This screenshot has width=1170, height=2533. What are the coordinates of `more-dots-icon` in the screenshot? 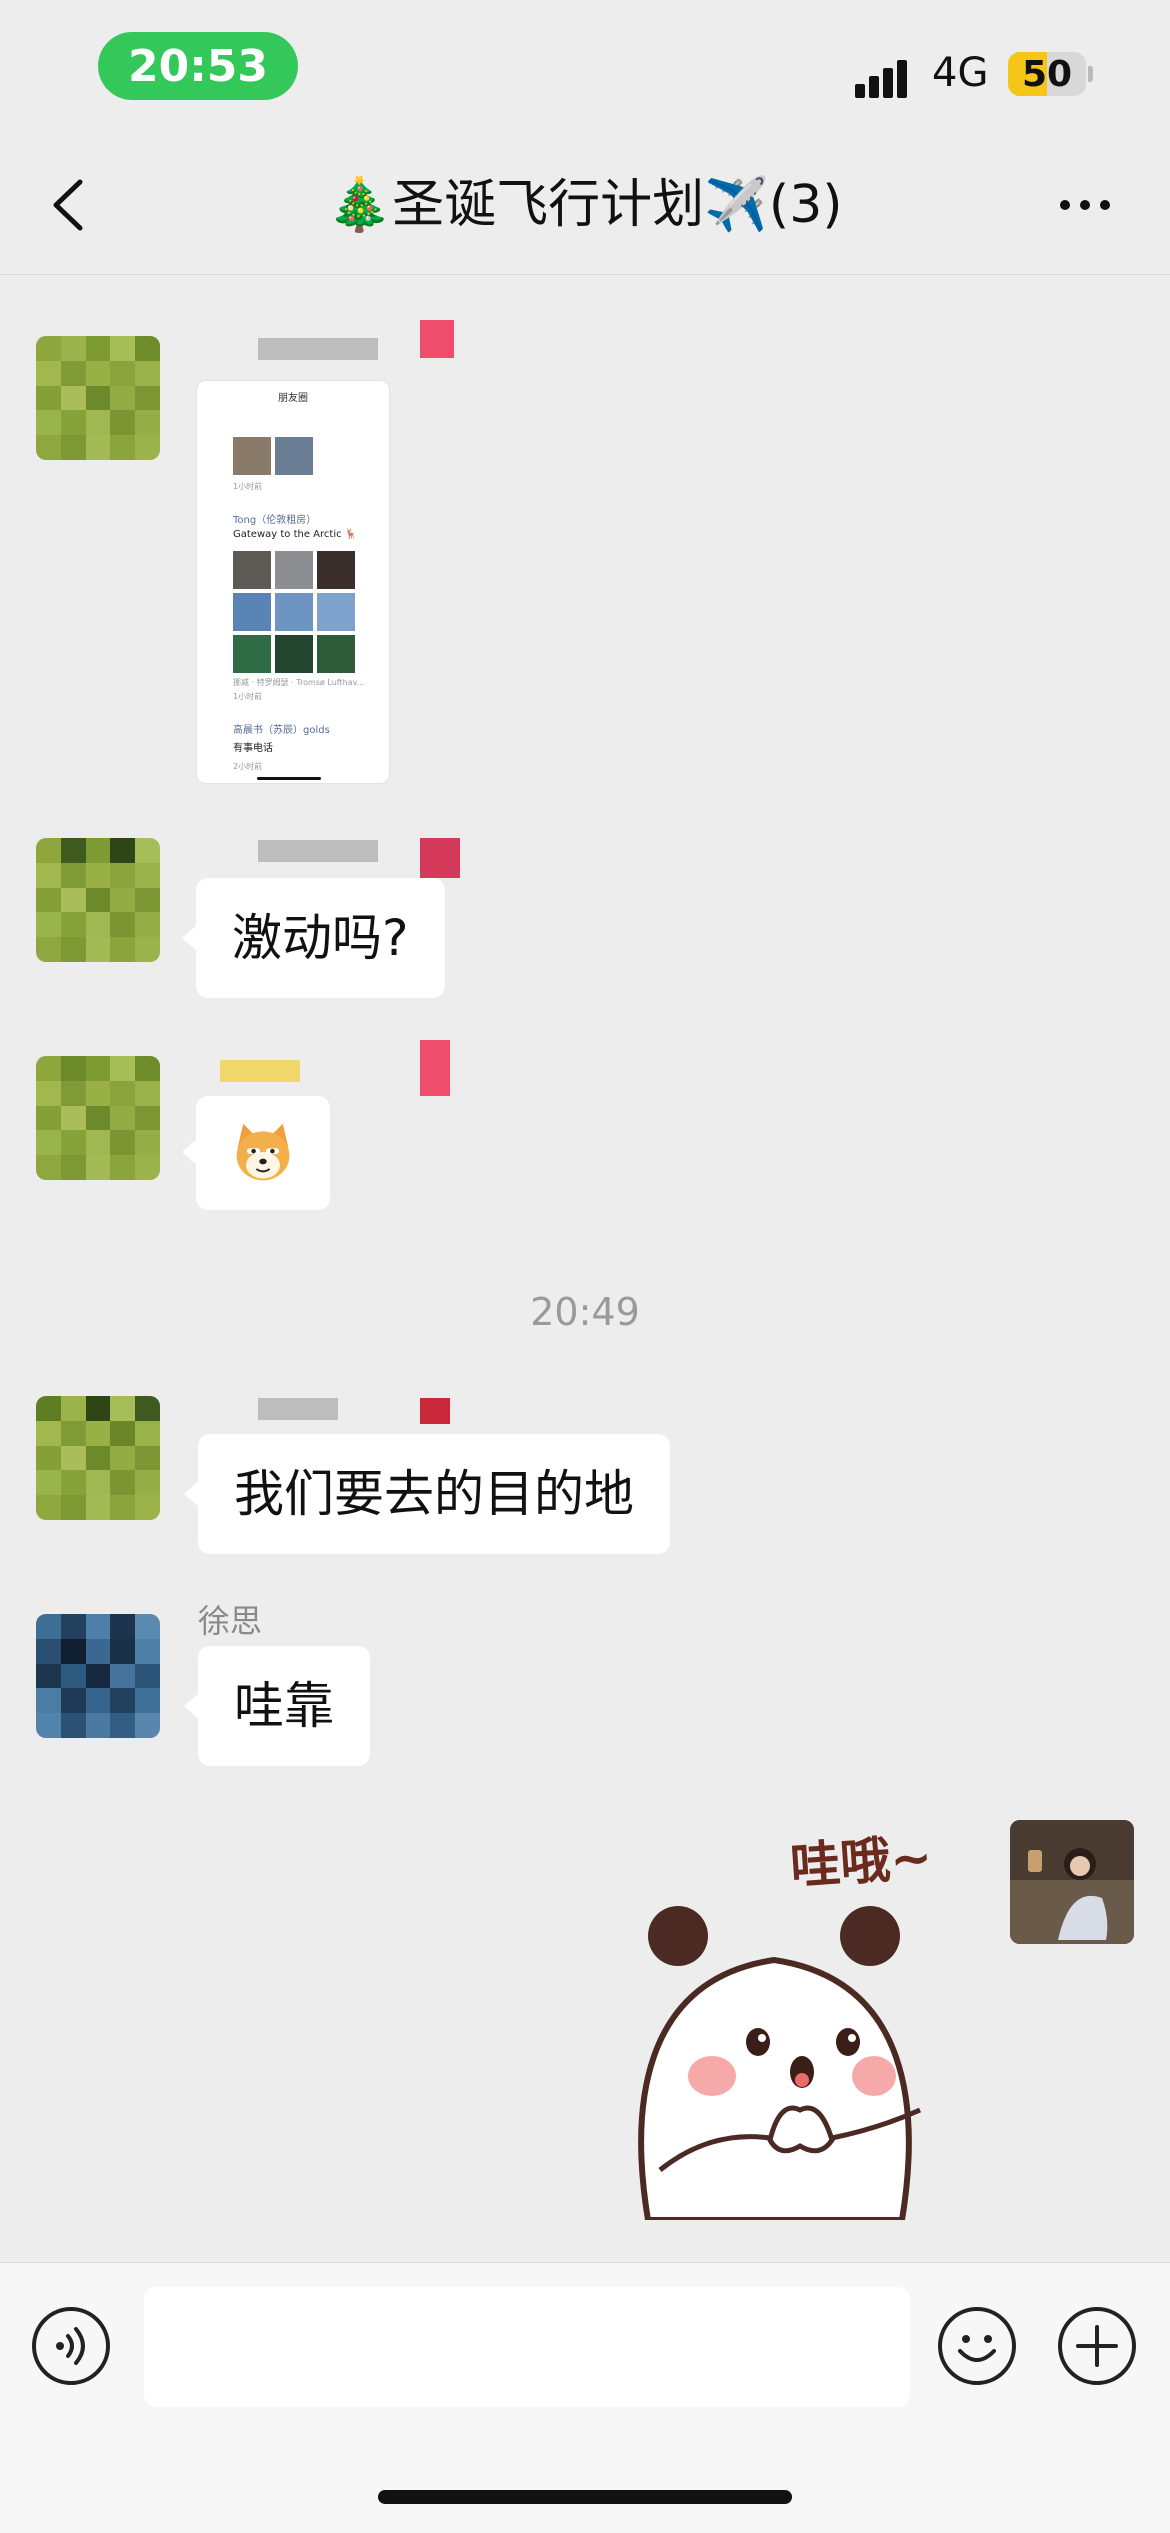 It's located at (1085, 205).